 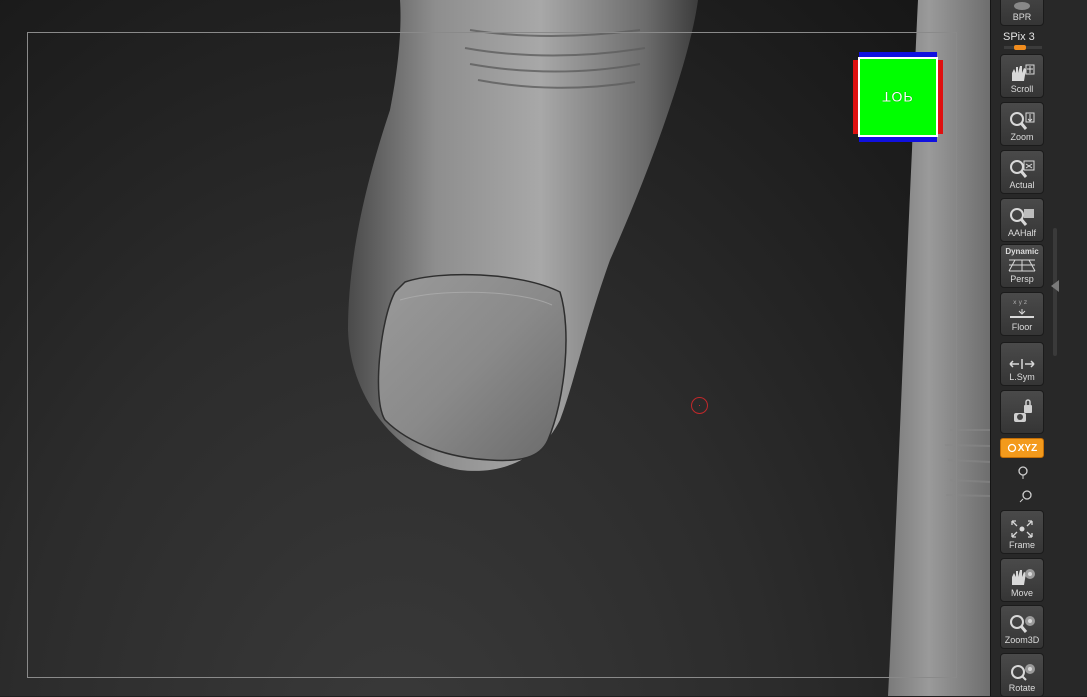 I want to click on fingernail-shape, so click(x=472, y=367).